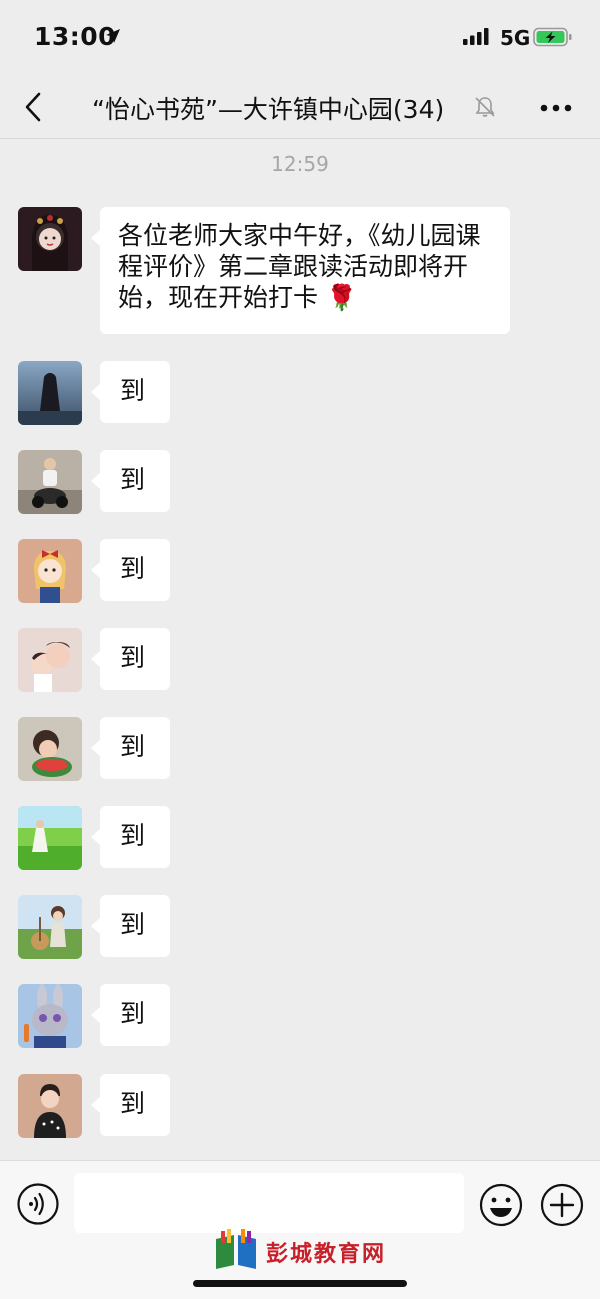 The height and width of the screenshot is (1299, 600). Describe the element at coordinates (300, 1283) in the screenshot. I see `home-indicator` at that location.